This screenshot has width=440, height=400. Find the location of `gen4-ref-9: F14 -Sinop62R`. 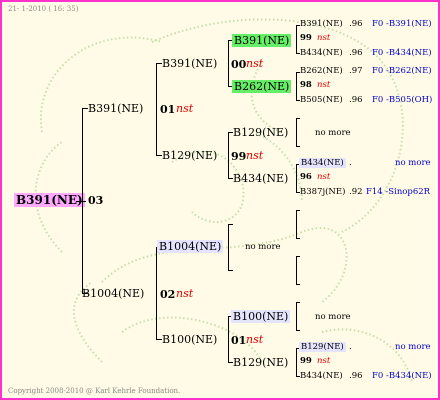

gen4-ref-9: F14 -Sinop62R is located at coordinates (398, 192).